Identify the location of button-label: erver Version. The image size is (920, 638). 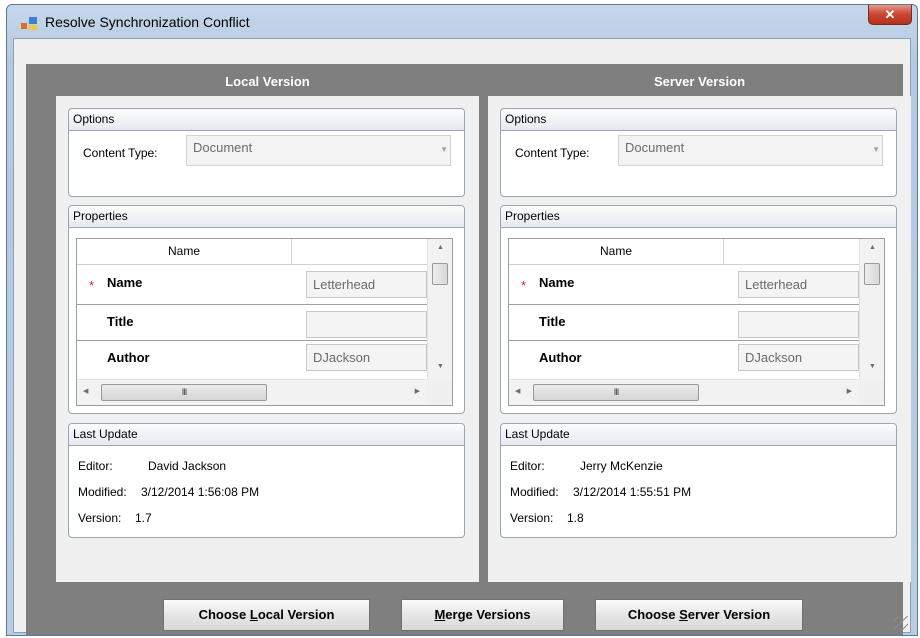
(729, 614).